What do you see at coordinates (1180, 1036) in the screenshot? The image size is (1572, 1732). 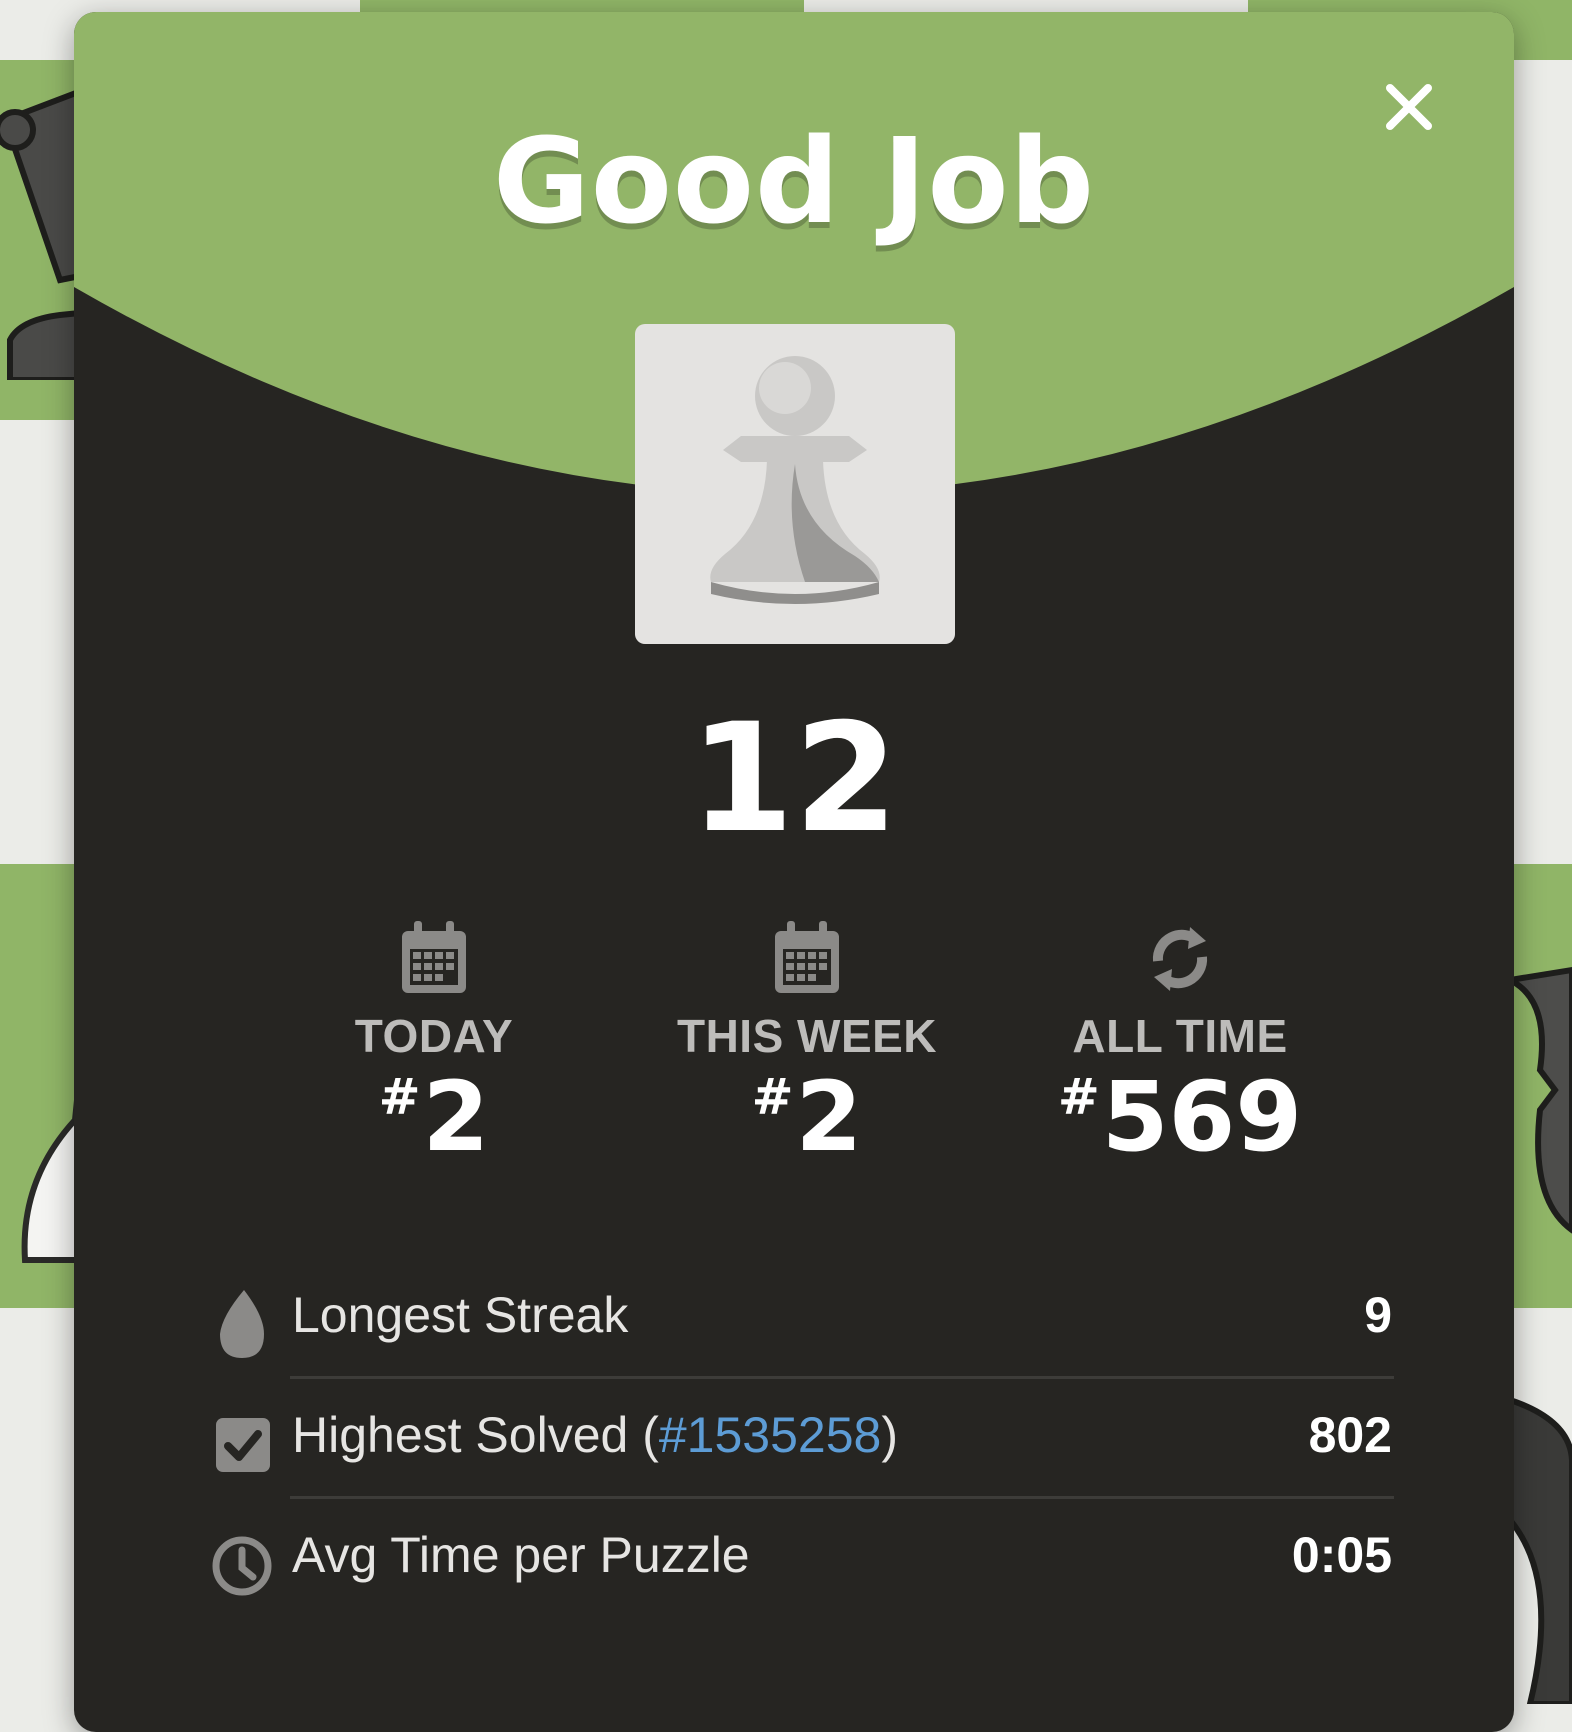 I see `rank-label: ALL TIME` at bounding box center [1180, 1036].